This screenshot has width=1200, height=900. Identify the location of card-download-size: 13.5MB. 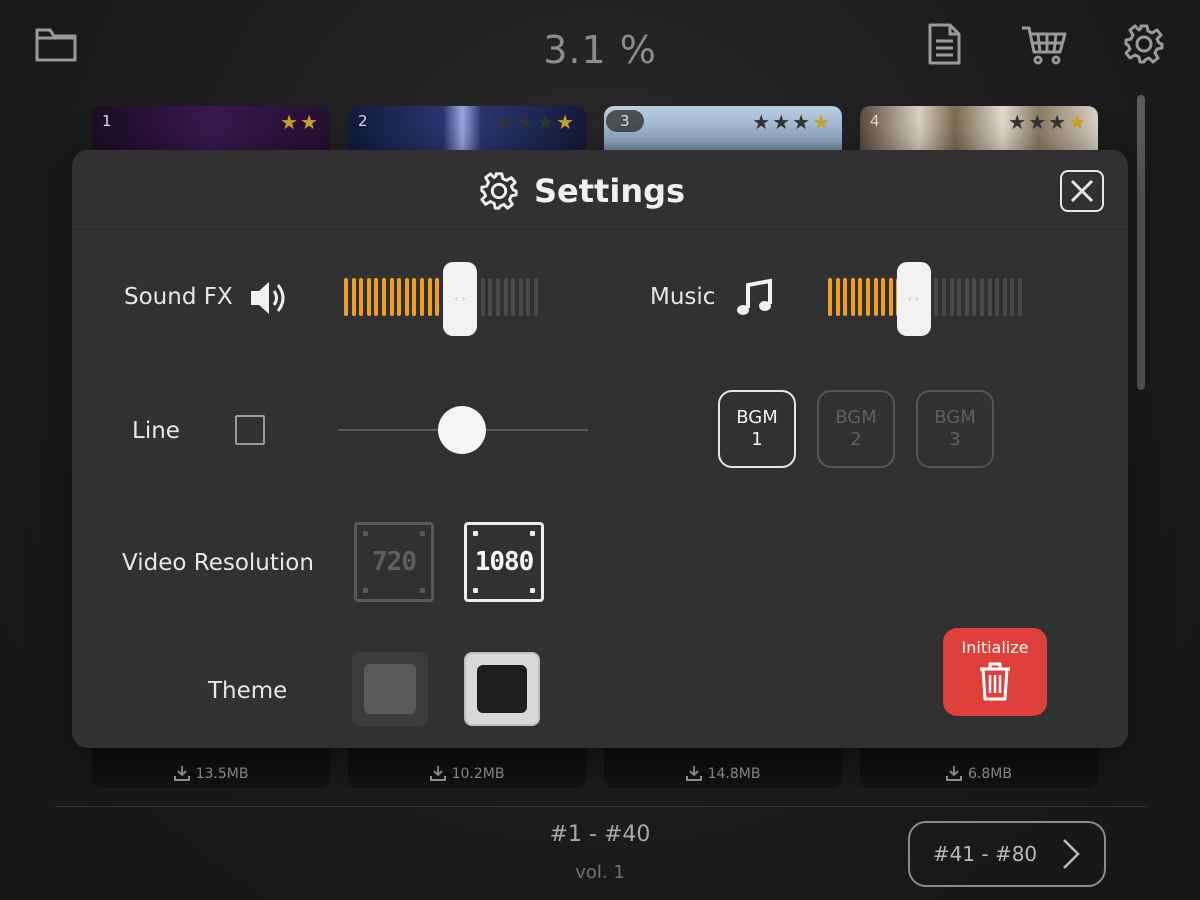
(211, 773).